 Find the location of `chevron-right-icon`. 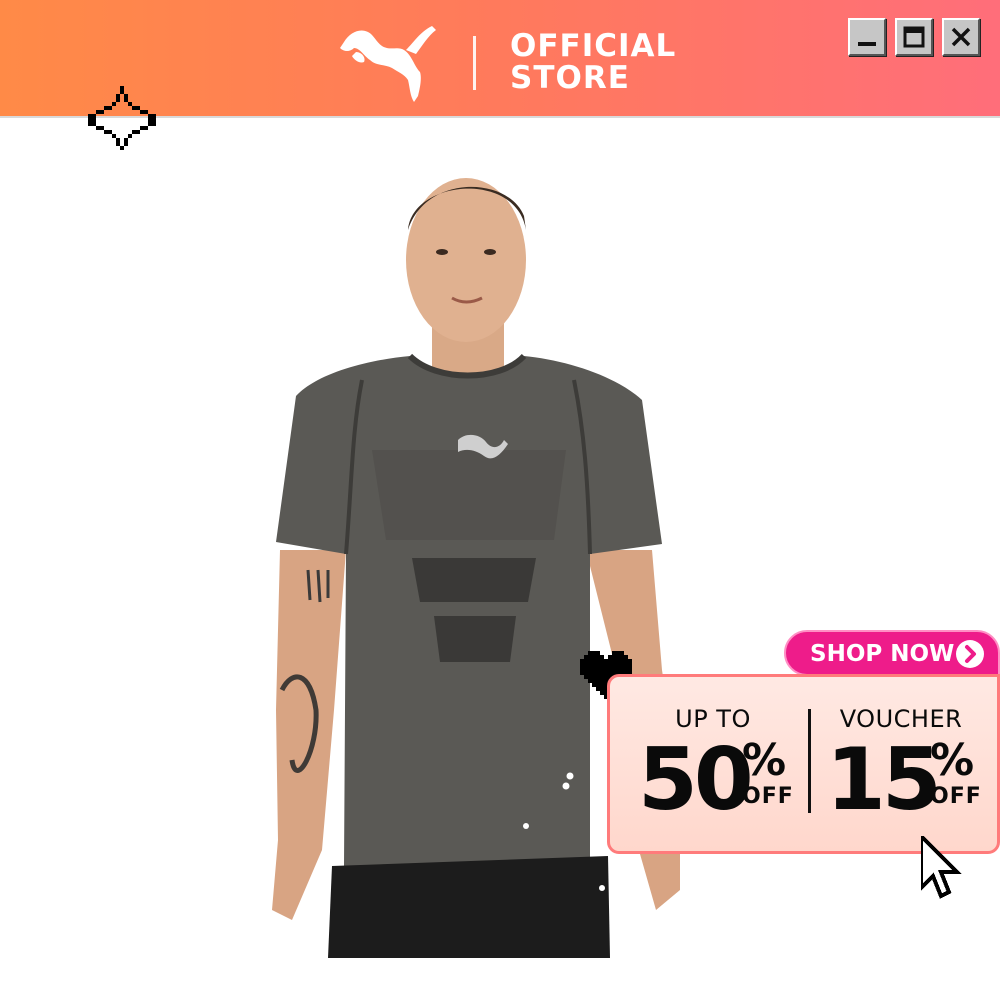

chevron-right-icon is located at coordinates (970, 654).